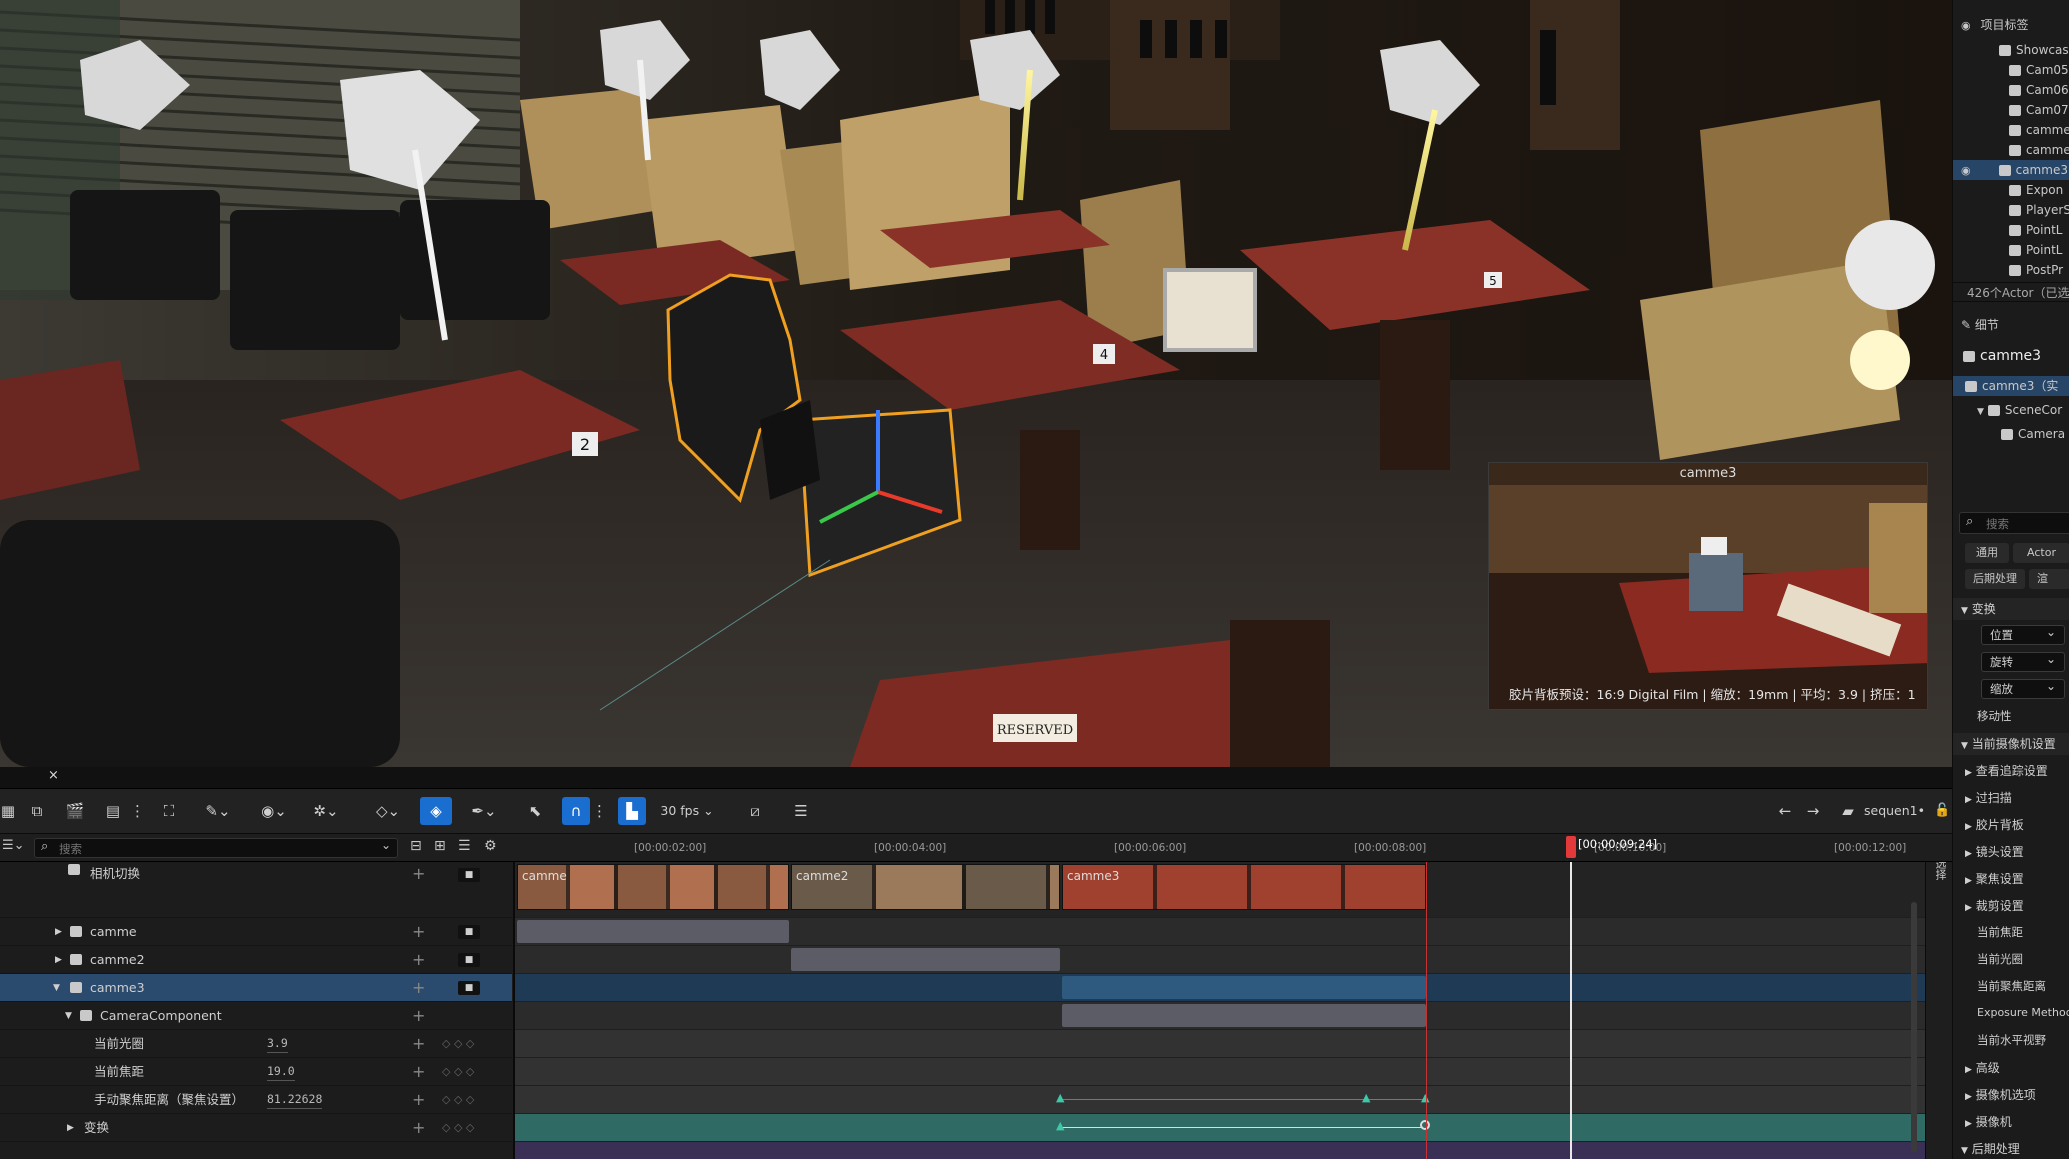 This screenshot has width=2069, height=1159. I want to click on camme-section-bar, so click(653, 931).